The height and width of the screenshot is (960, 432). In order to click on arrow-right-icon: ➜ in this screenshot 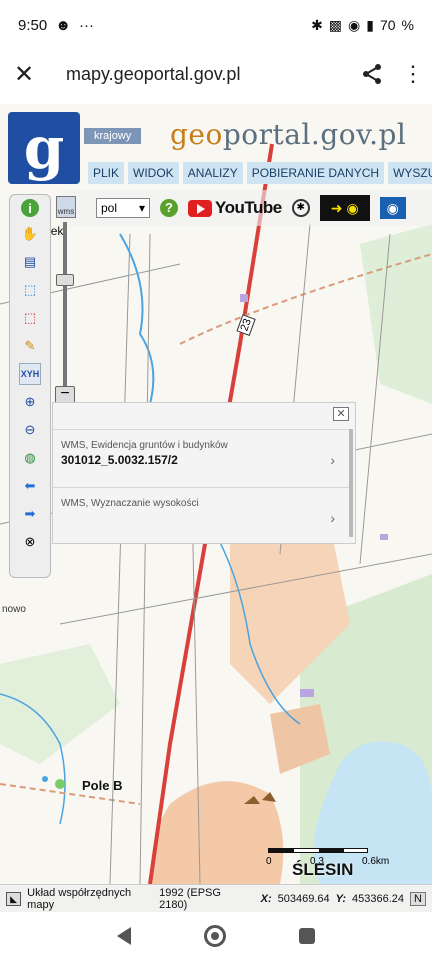, I will do `click(336, 207)`.